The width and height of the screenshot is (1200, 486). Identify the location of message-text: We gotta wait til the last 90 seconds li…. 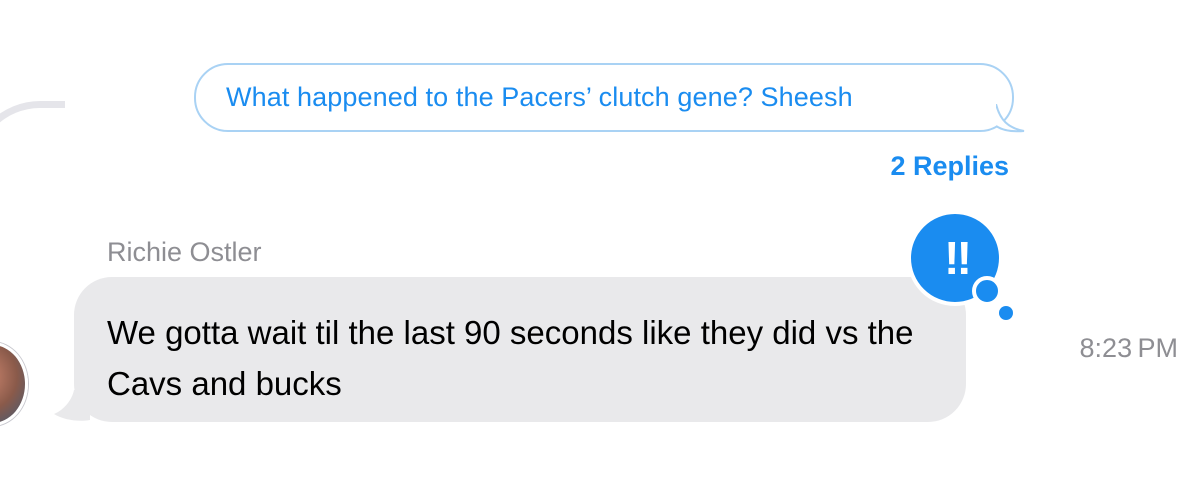
(510, 358).